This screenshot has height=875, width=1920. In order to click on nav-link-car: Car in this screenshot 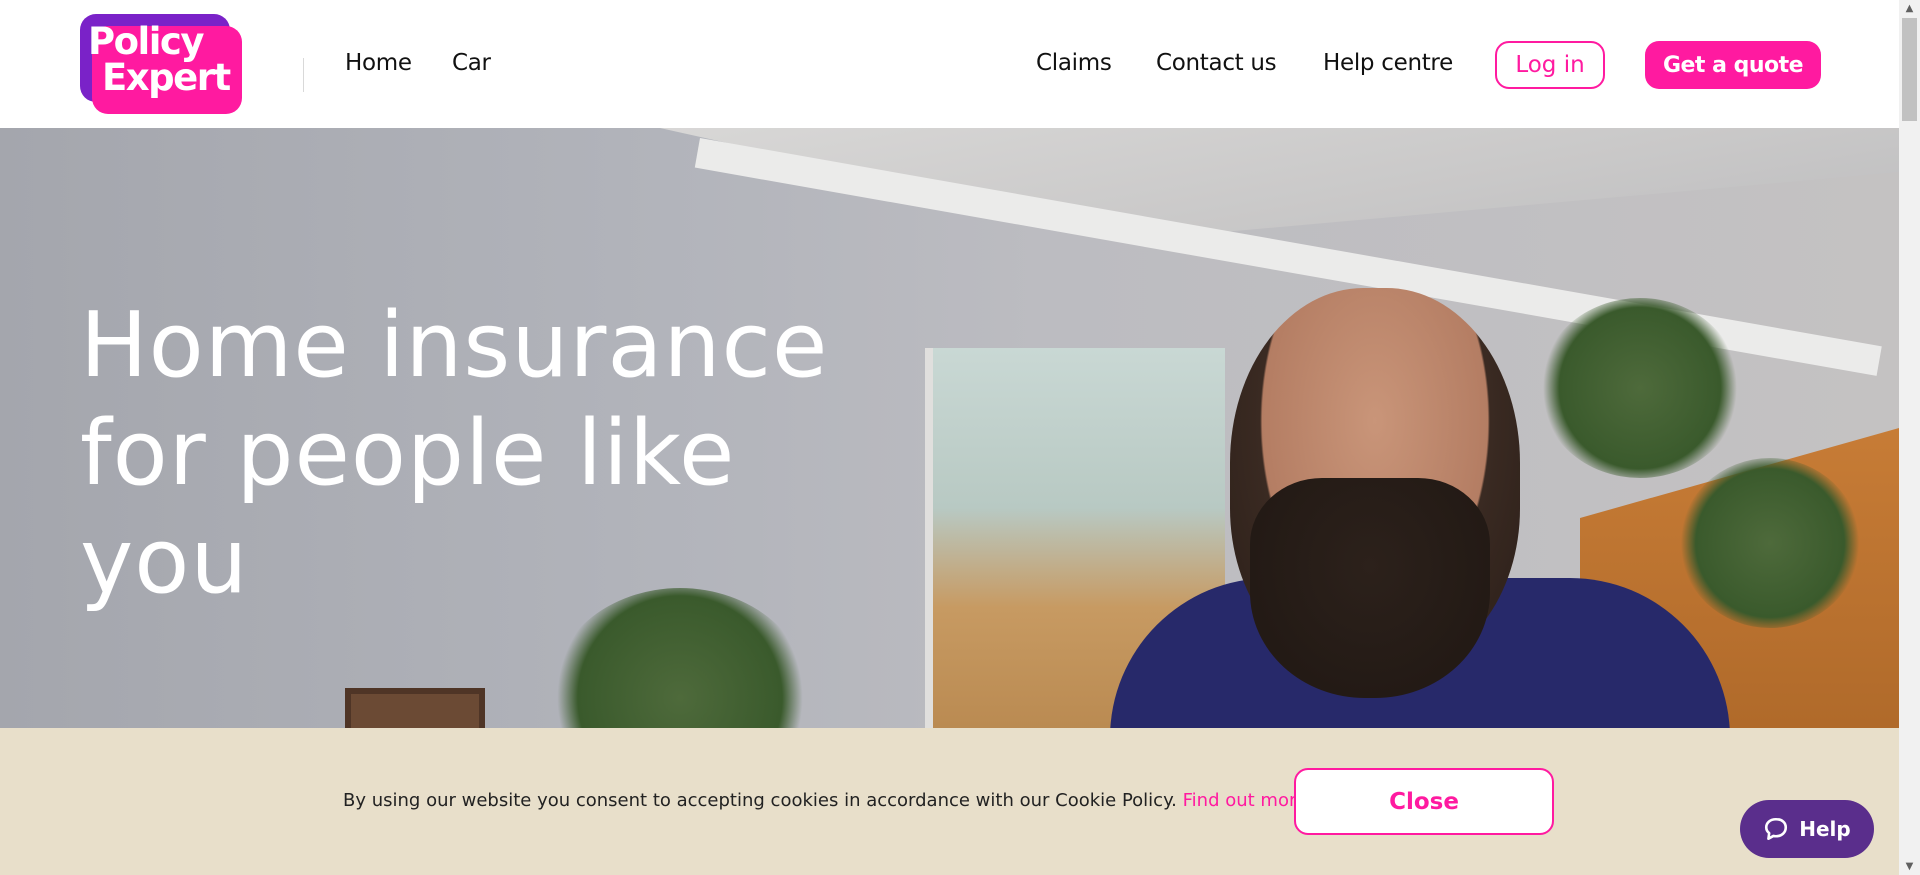, I will do `click(471, 63)`.